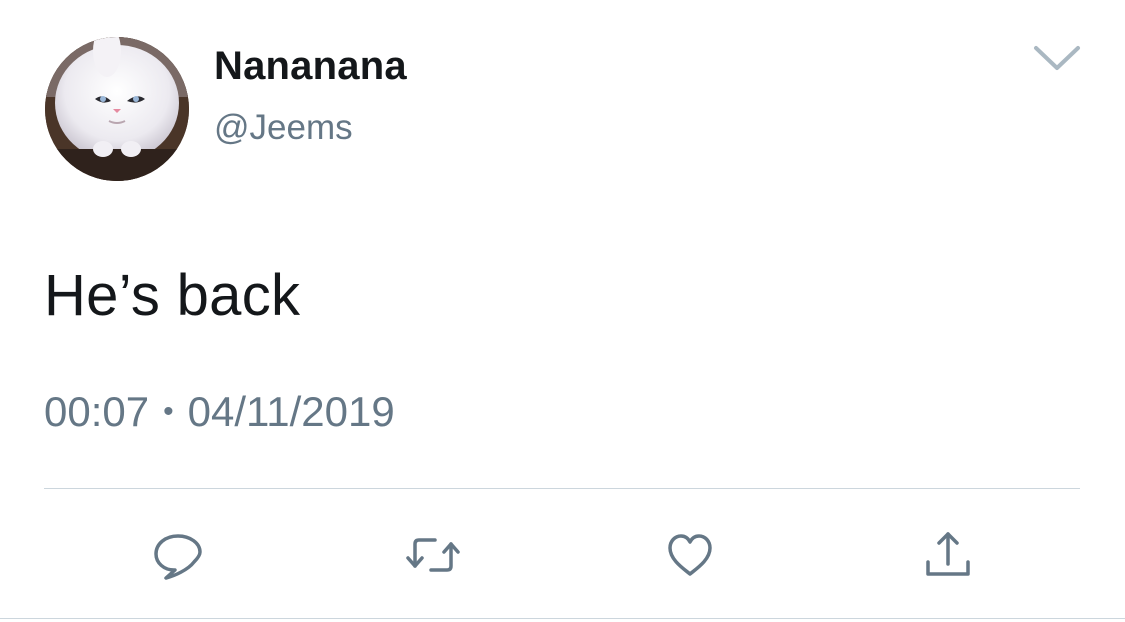  Describe the element at coordinates (172, 295) in the screenshot. I see `tweet-text: He’s back` at that location.